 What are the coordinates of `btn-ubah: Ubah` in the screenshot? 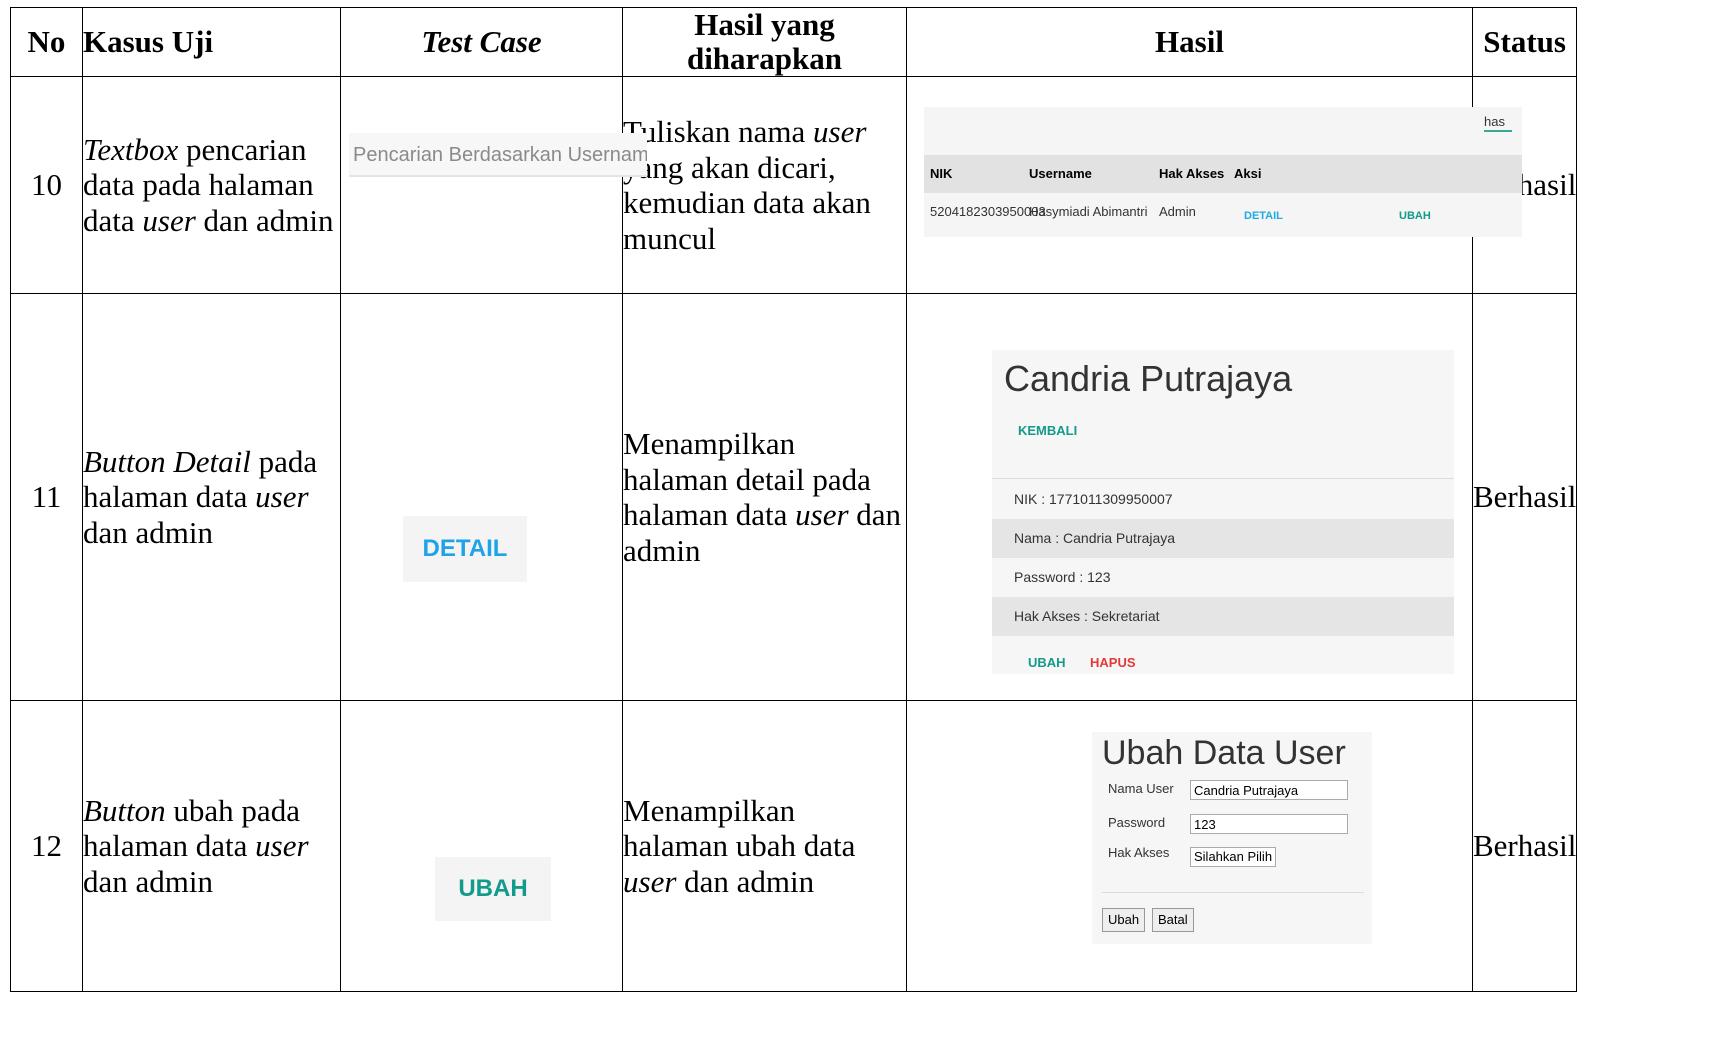 It's located at (1124, 920).